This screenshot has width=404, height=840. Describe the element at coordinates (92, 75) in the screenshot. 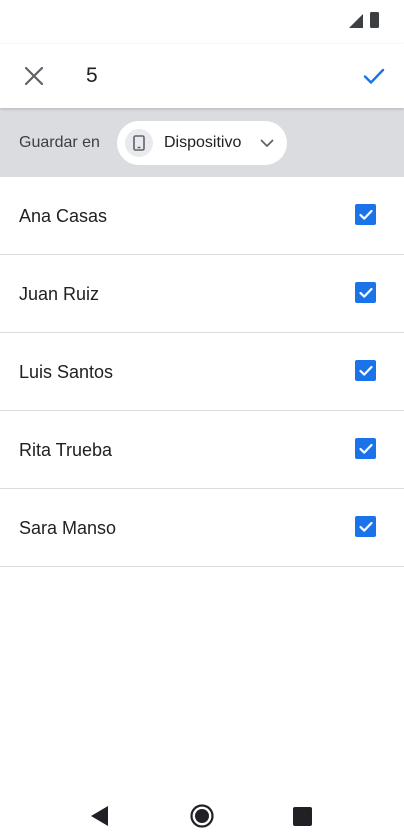

I see `selected-count: 5` at that location.